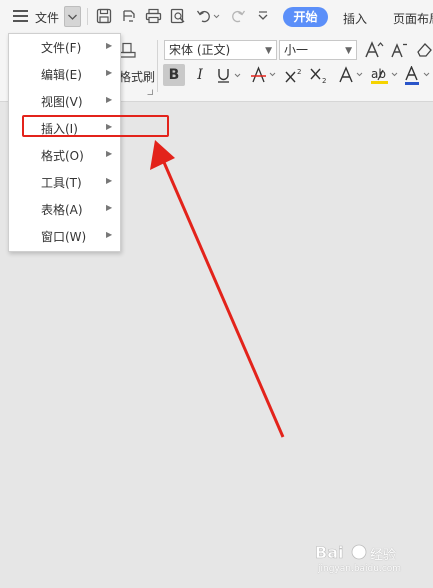 This screenshot has height=588, width=433. What do you see at coordinates (368, 560) in the screenshot?
I see `baidu-watermark: Bai 经验 jingyan.baidu.com` at bounding box center [368, 560].